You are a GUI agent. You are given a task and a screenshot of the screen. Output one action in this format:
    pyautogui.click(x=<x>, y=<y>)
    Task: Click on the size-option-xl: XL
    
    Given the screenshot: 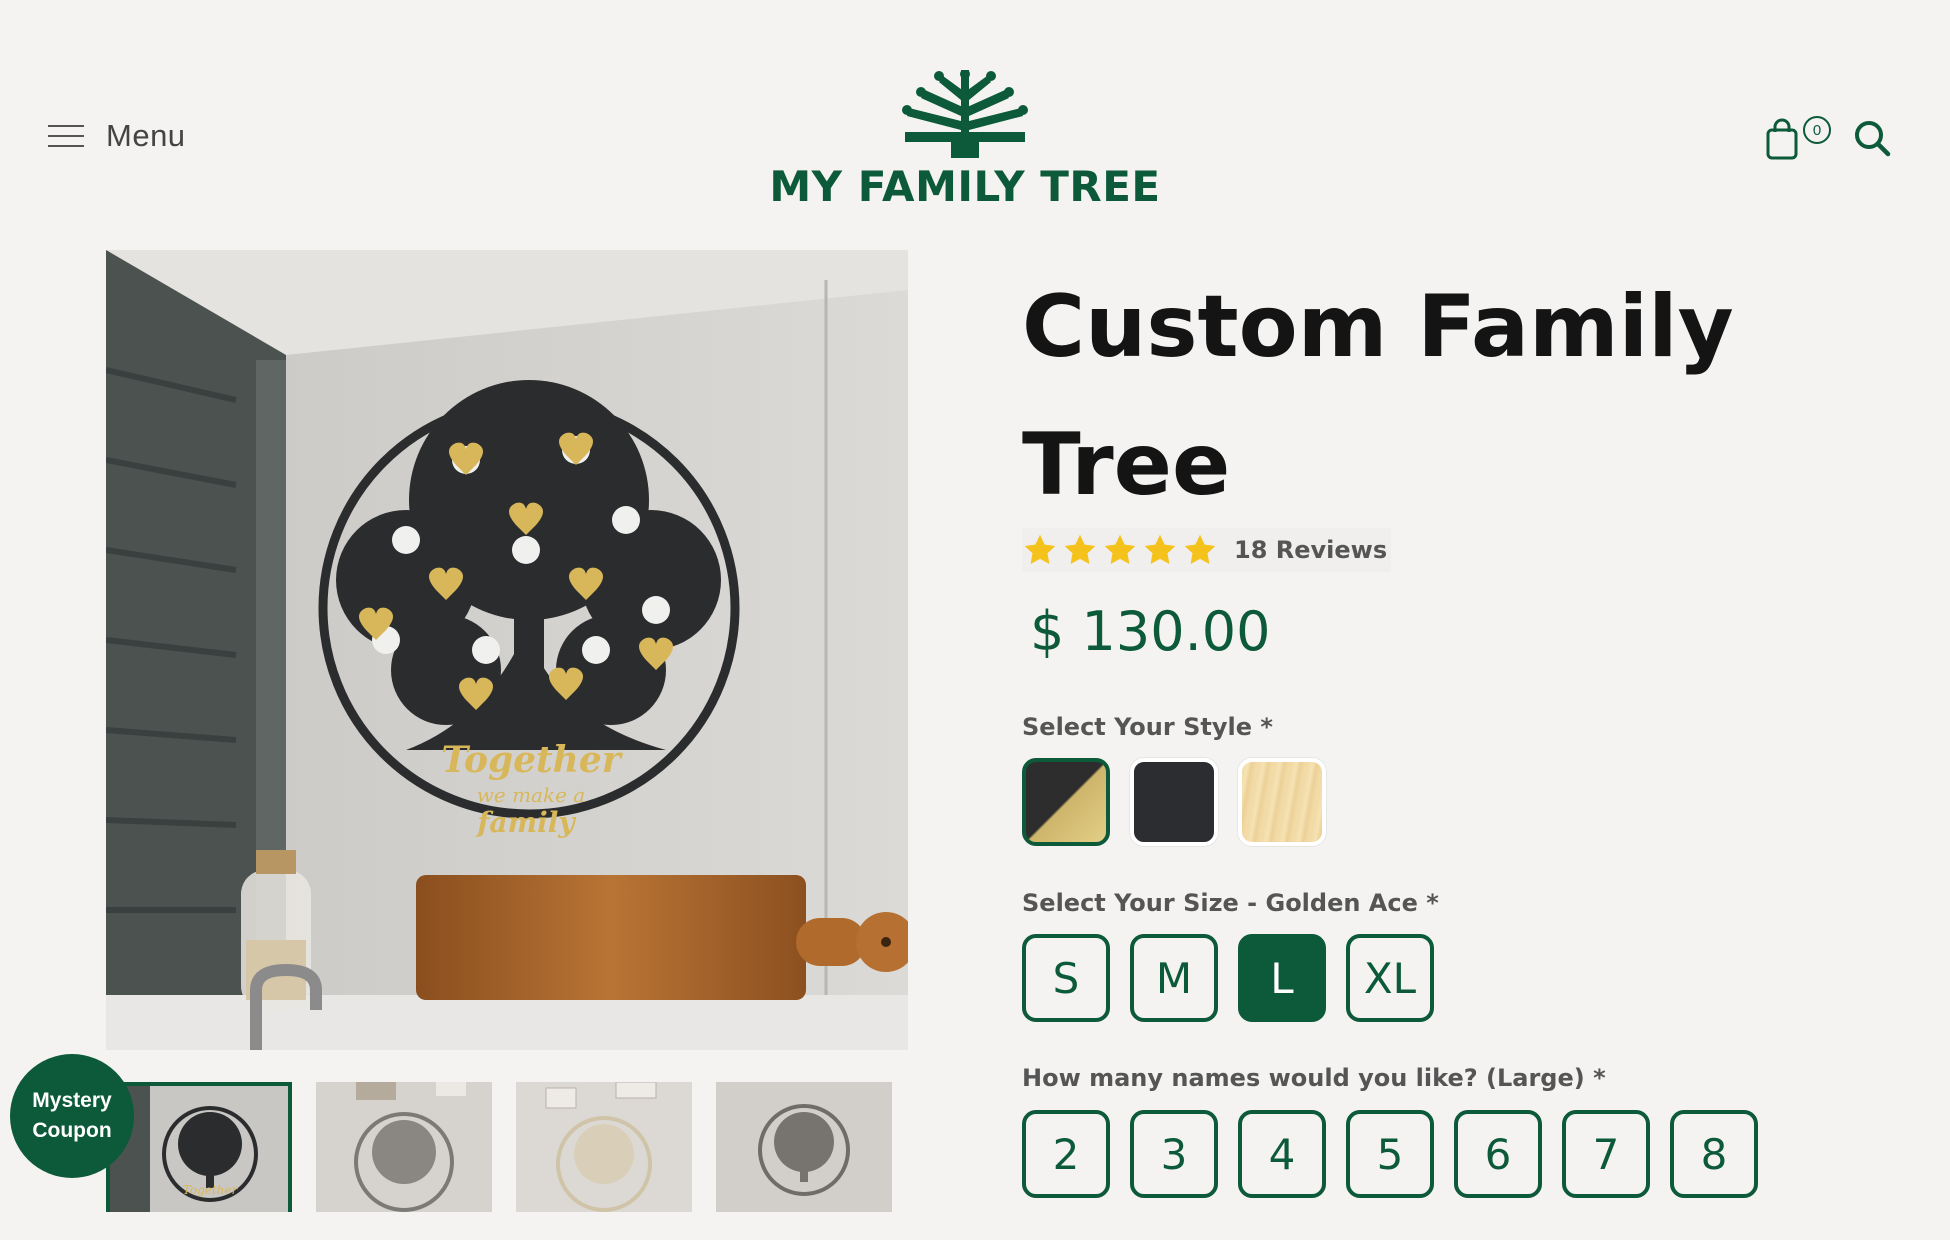 What is the action you would take?
    pyautogui.click(x=1390, y=978)
    